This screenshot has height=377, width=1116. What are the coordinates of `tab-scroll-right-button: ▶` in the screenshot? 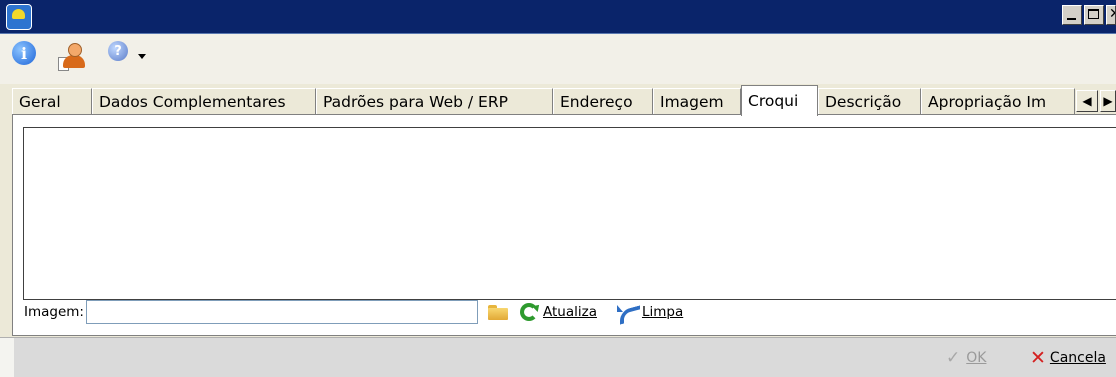 It's located at (1108, 101).